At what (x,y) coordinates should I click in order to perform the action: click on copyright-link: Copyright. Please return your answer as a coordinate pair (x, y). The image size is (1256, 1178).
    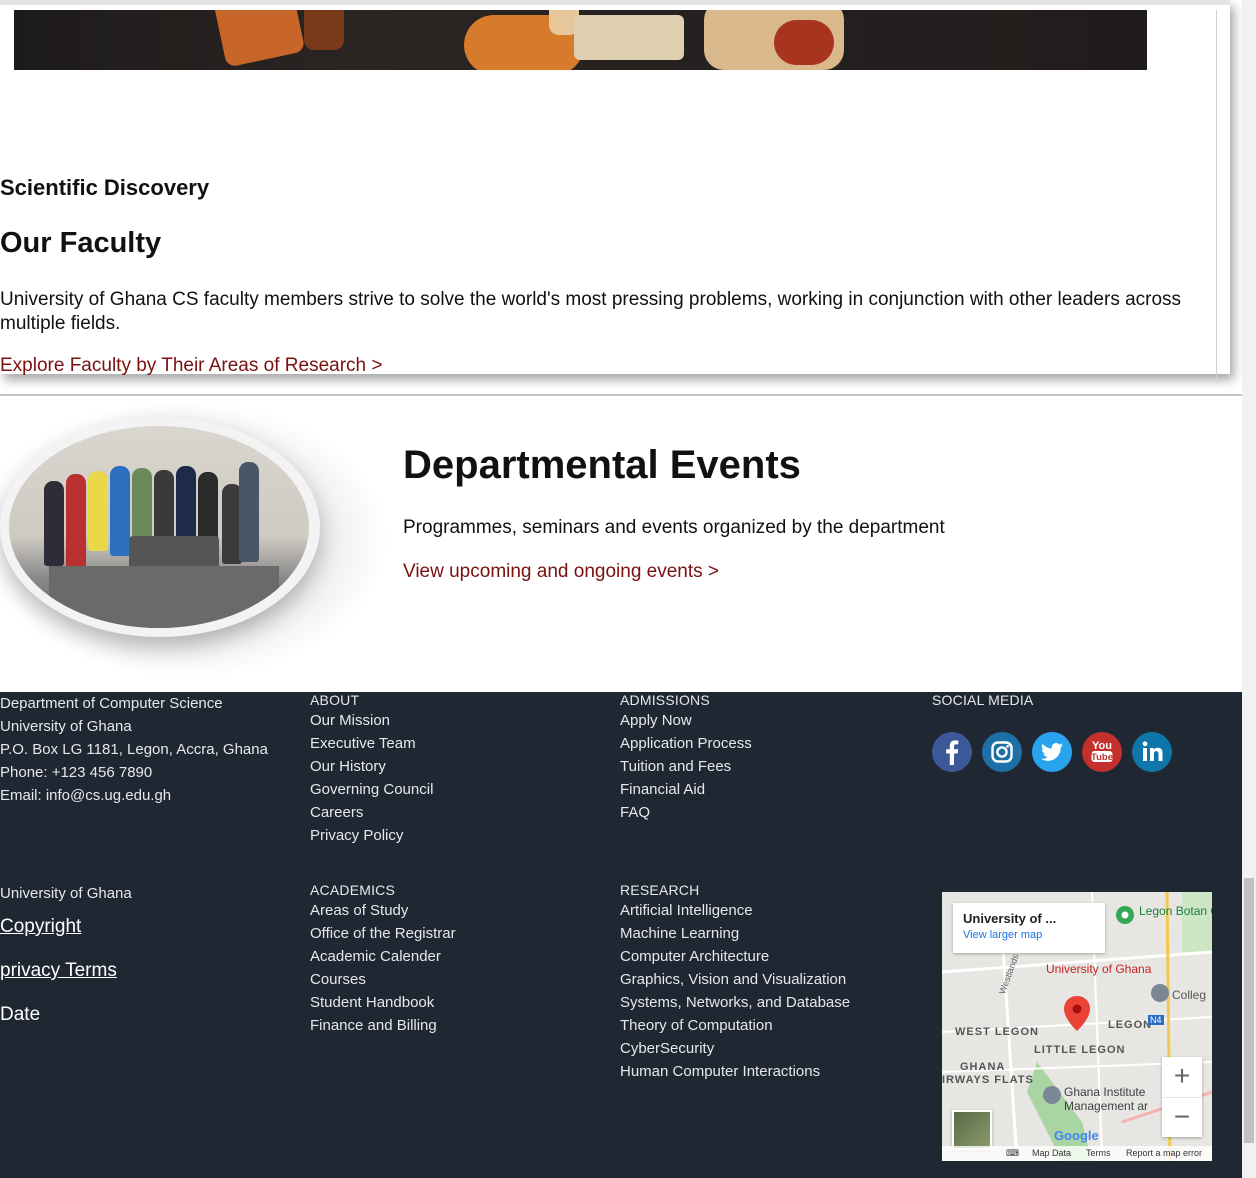
    Looking at the image, I should click on (66, 927).